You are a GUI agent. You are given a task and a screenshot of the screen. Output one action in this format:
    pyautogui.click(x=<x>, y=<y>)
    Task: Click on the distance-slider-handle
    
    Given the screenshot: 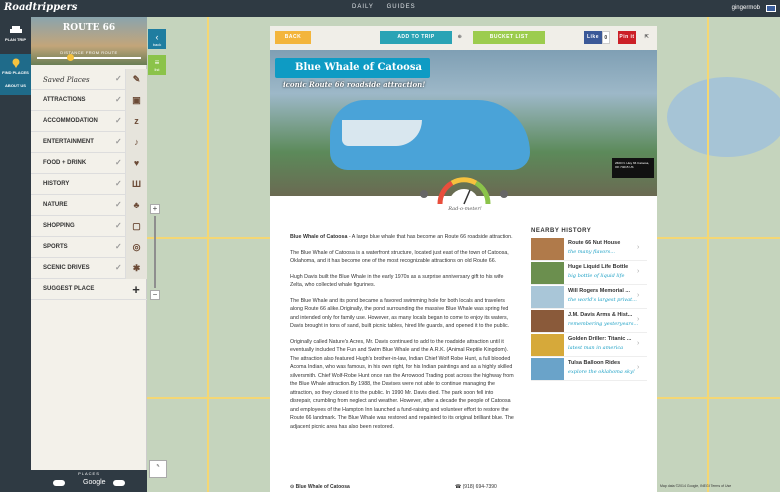 What is the action you would take?
    pyautogui.click(x=70, y=57)
    